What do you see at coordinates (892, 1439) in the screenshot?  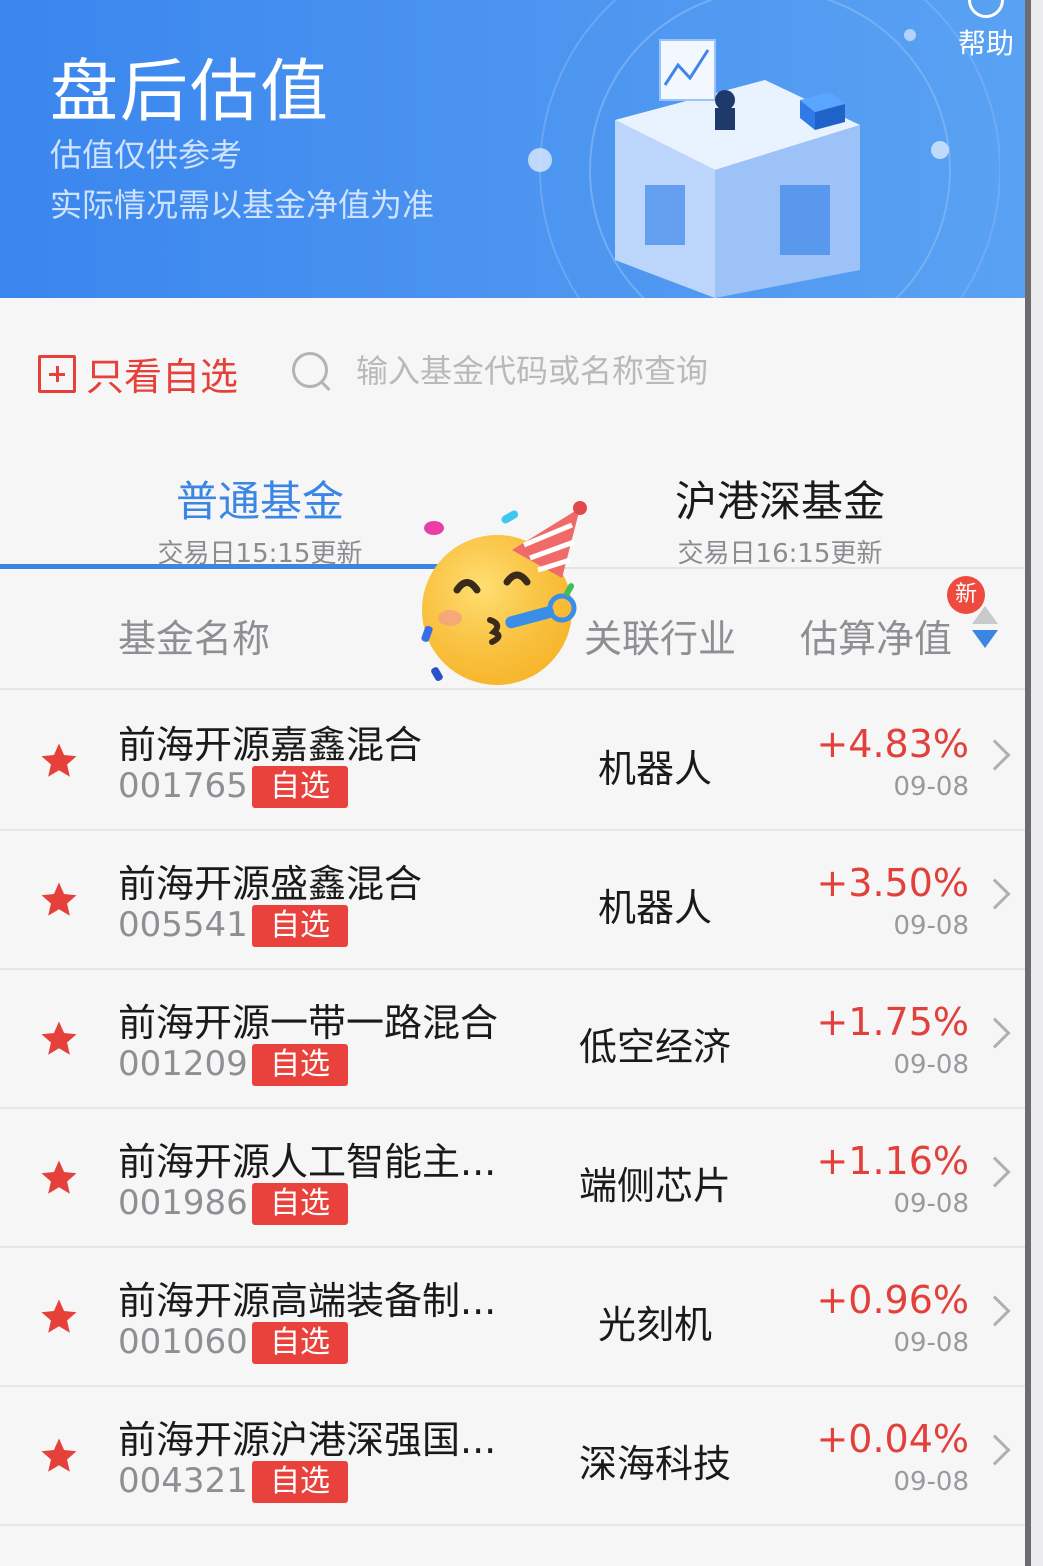 I see `fund-change: +0.04%` at bounding box center [892, 1439].